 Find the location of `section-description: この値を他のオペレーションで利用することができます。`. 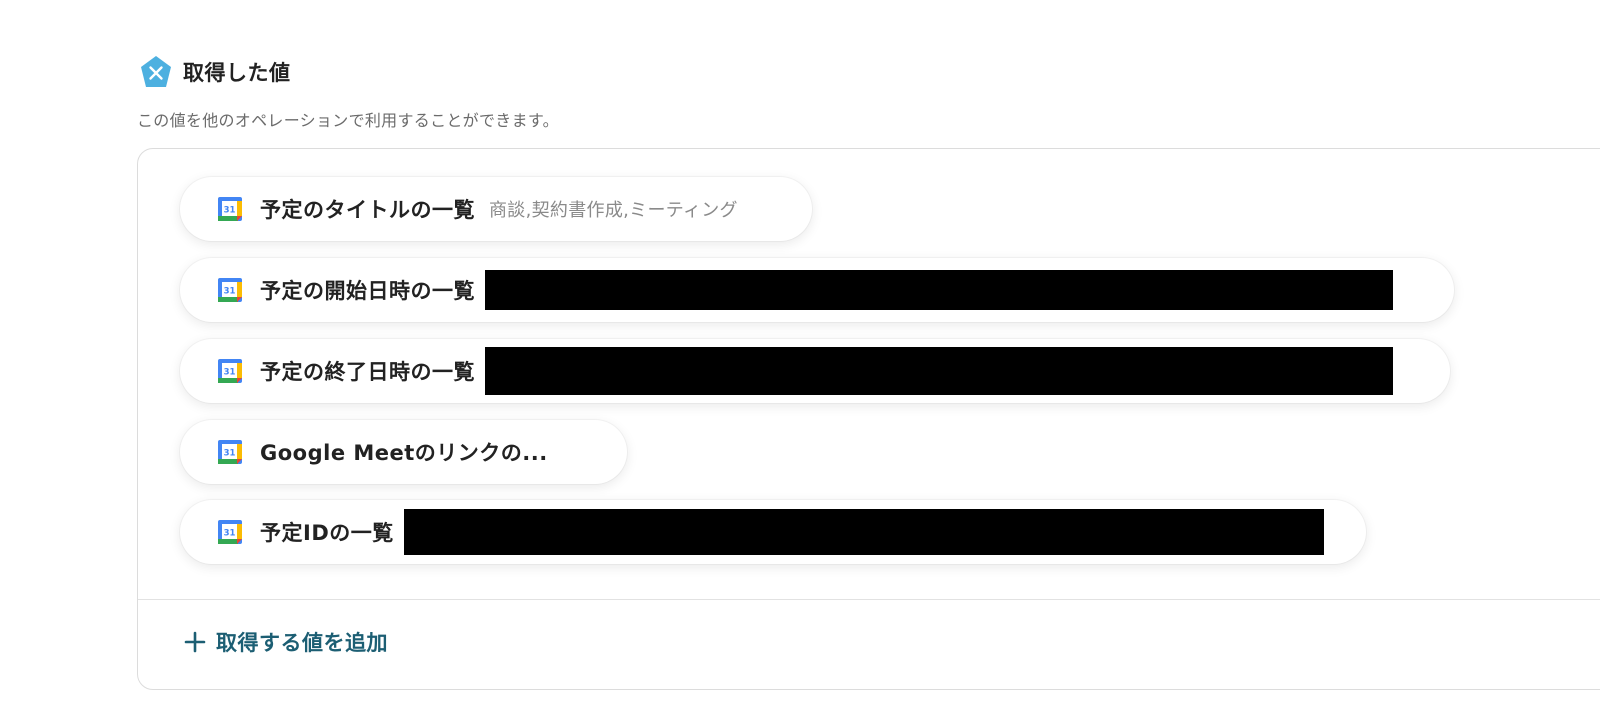

section-description: この値を他のオペレーションで利用することができます。 is located at coordinates (348, 120).